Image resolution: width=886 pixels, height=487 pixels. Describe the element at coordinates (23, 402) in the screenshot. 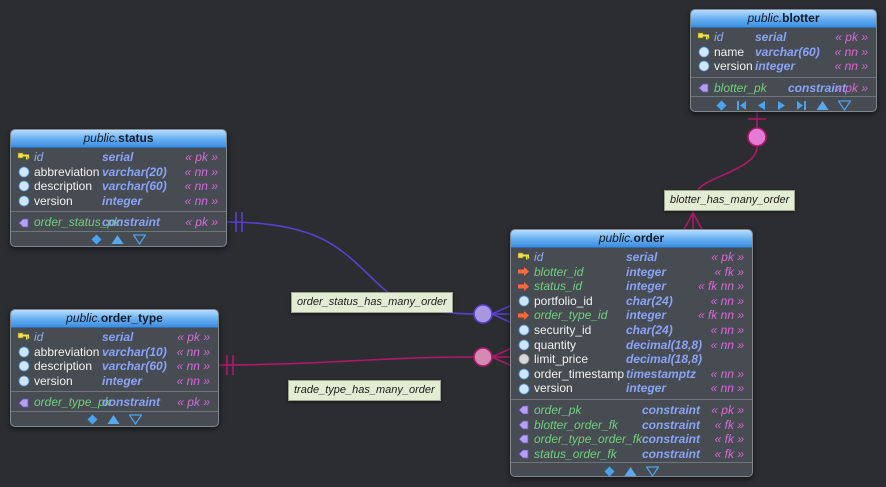

I see `constraint-icon` at that location.